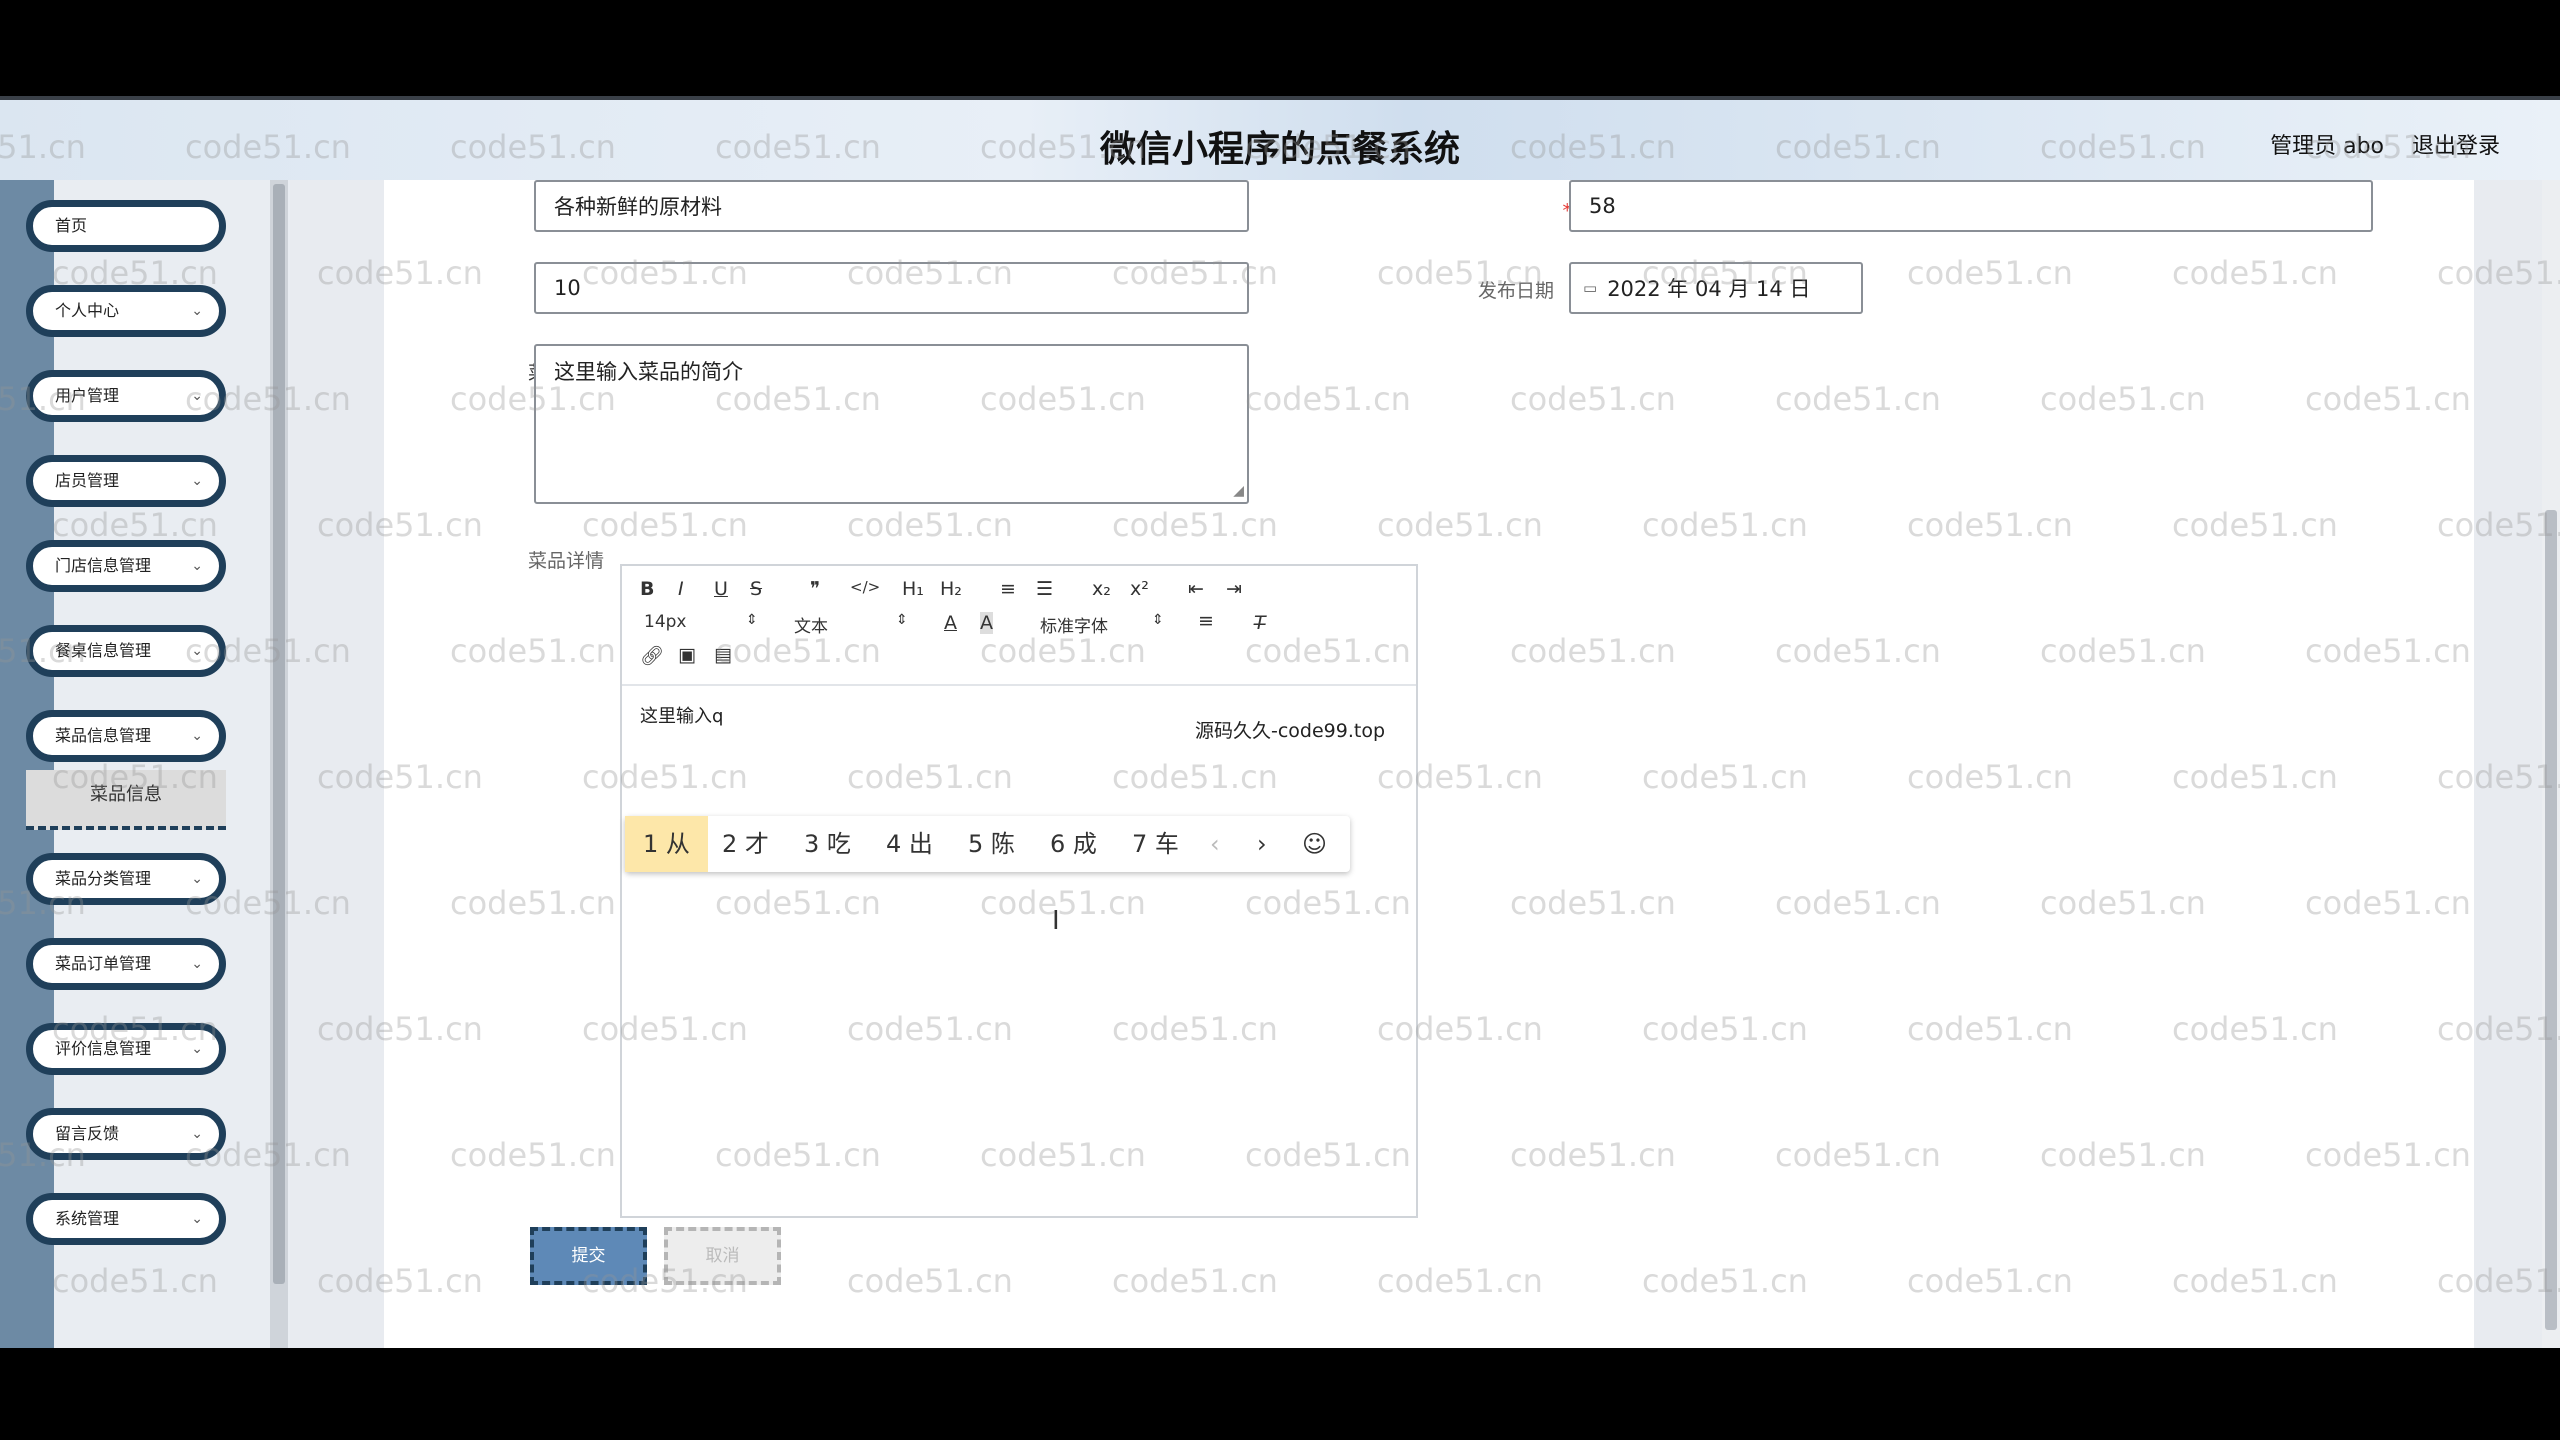 The image size is (2560, 1440). I want to click on background-color-icon: A, so click(986, 623).